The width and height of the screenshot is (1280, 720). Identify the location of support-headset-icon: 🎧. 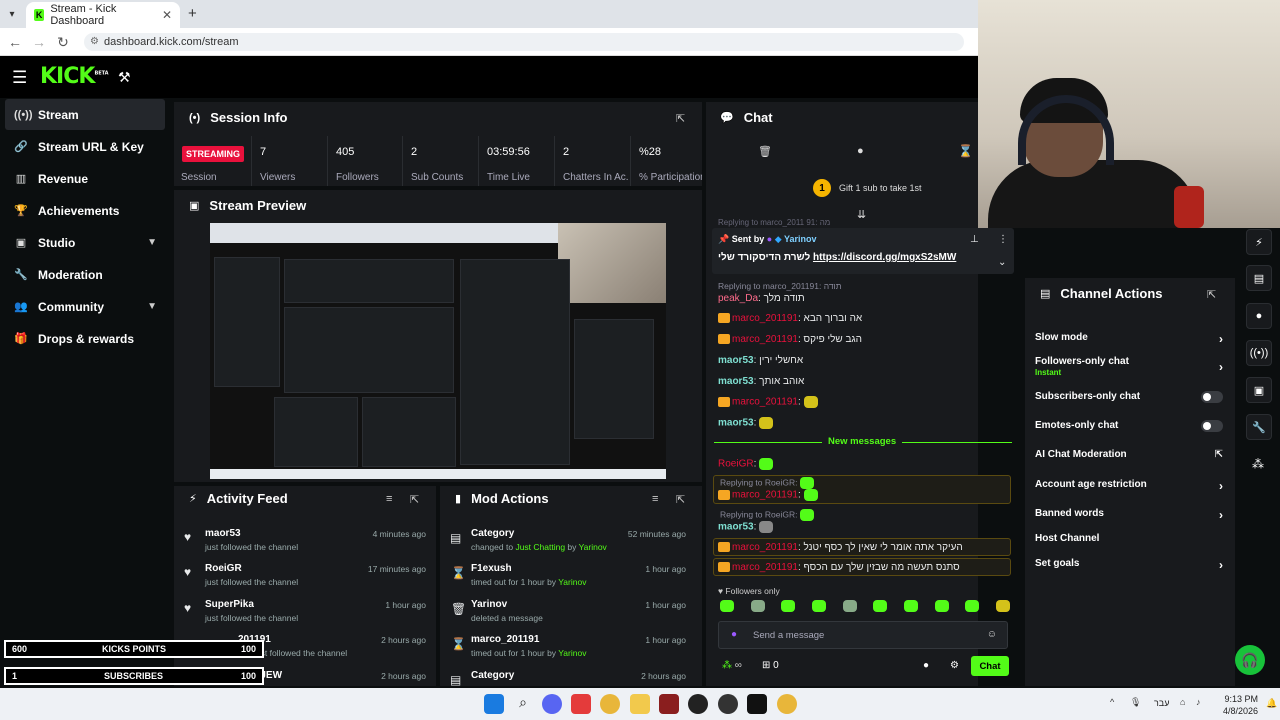
(1250, 660).